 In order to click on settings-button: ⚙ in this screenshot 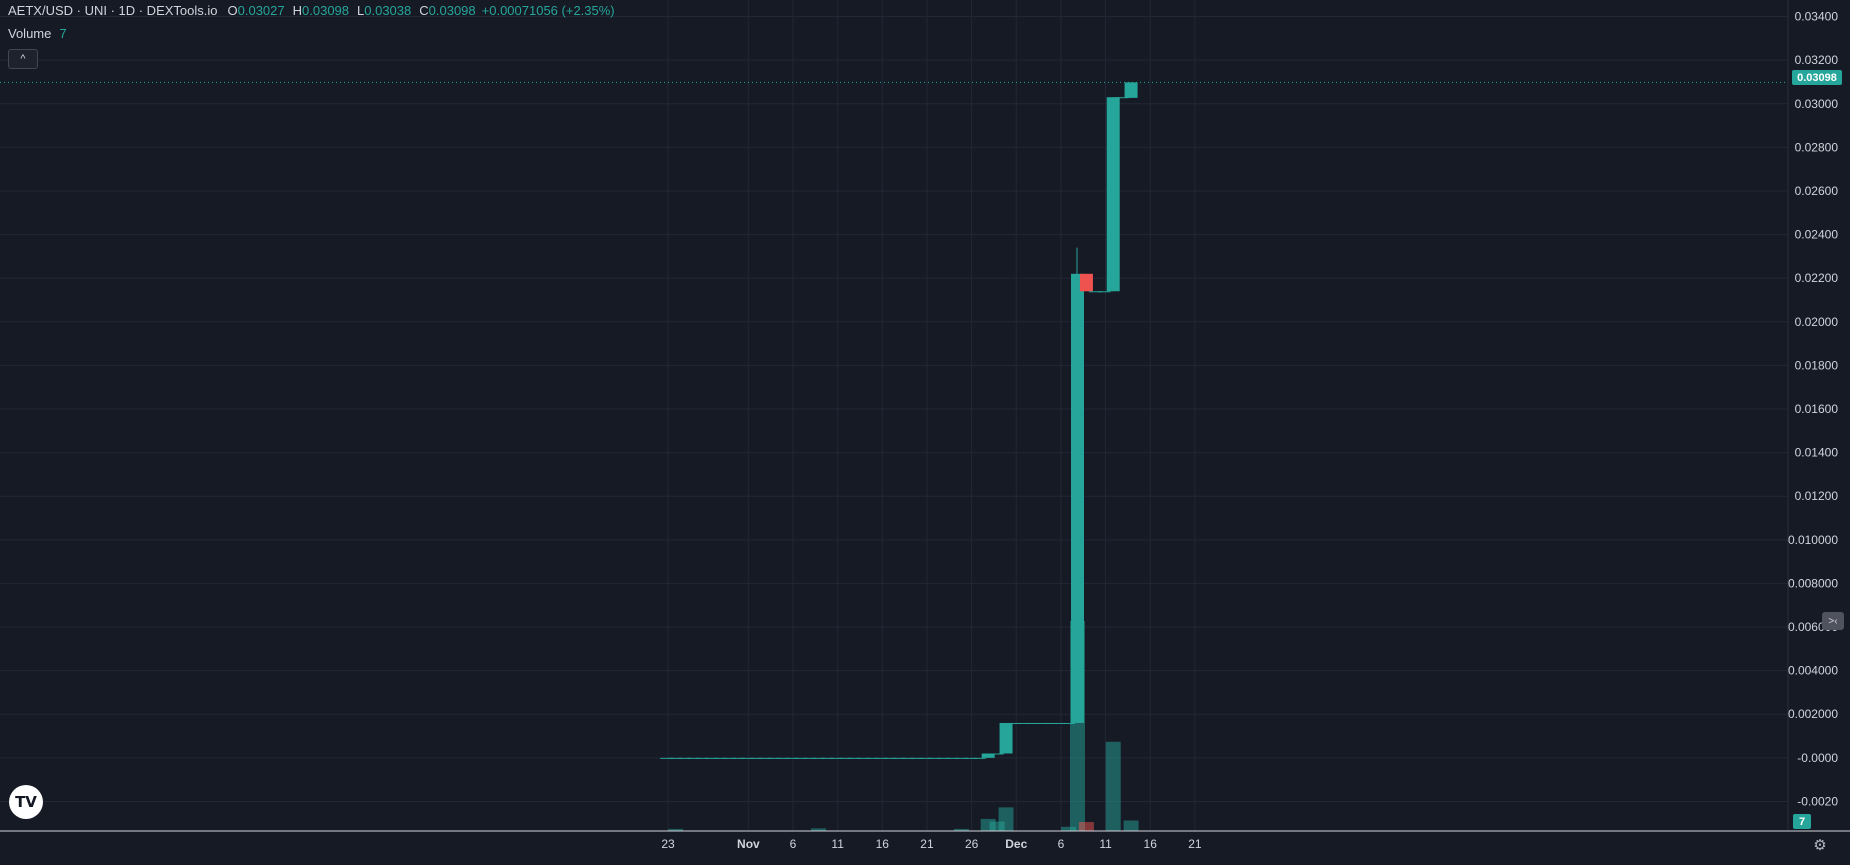, I will do `click(1820, 845)`.